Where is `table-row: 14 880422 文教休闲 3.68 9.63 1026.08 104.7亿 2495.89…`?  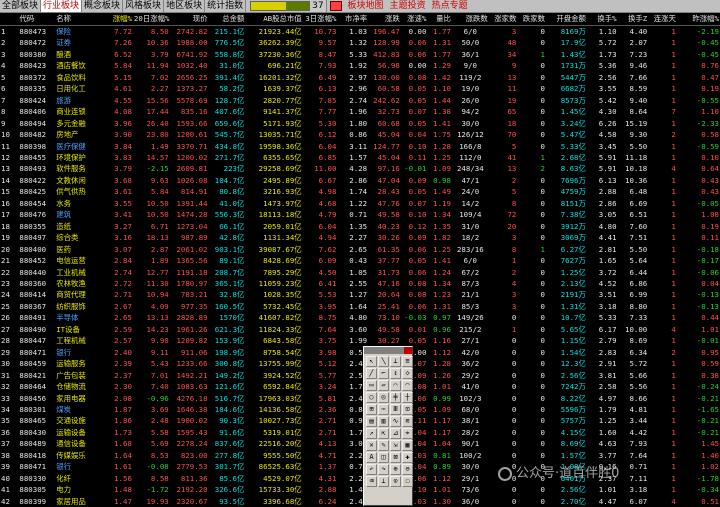
table-row: 14 880422 文教休闲 3.68 9.63 1026.08 104.7亿 2495.89… is located at coordinates (360, 180).